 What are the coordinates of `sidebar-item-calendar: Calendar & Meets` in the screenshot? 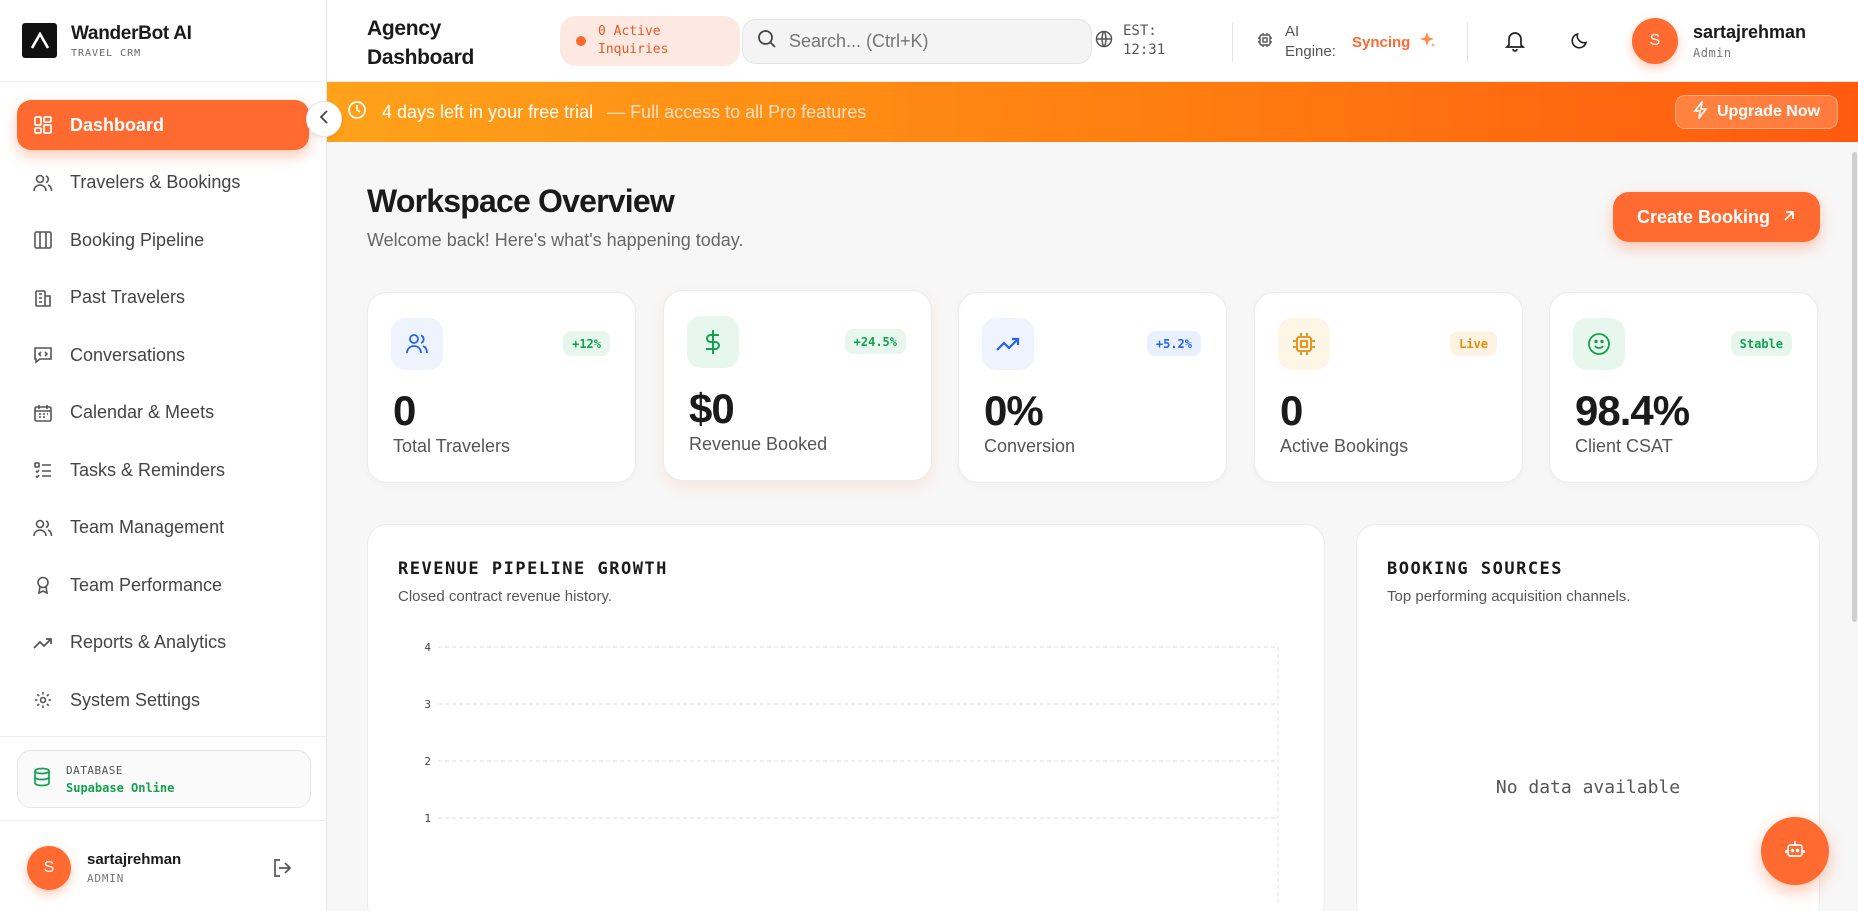 It's located at (163, 413).